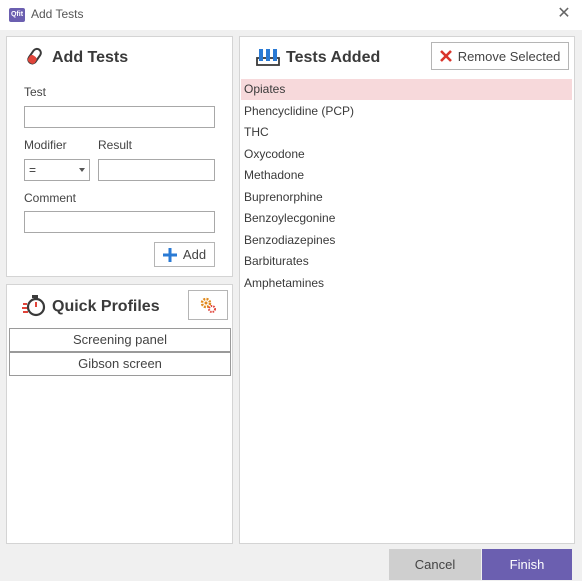 Image resolution: width=582 pixels, height=581 pixels. I want to click on comment-input, so click(119, 222).